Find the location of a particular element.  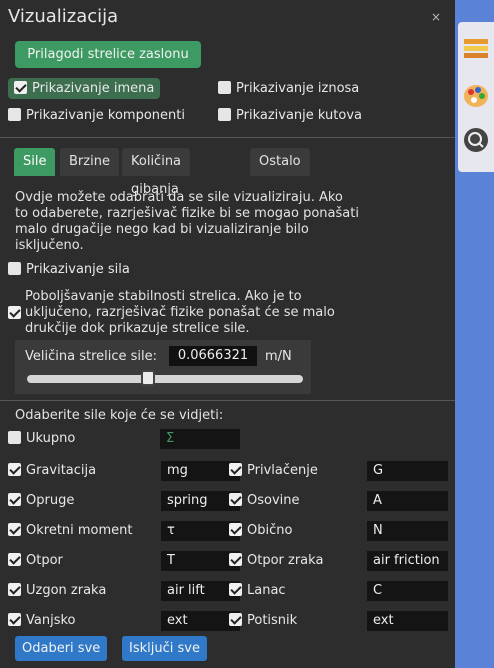

force-row: Otpor zraka air friction is located at coordinates (338, 561).